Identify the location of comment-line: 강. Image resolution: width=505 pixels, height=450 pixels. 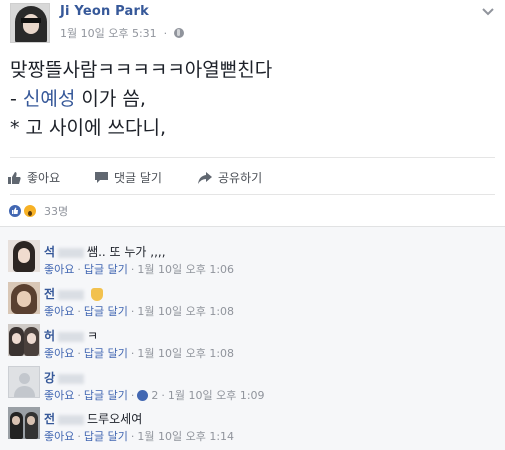
(65, 377).